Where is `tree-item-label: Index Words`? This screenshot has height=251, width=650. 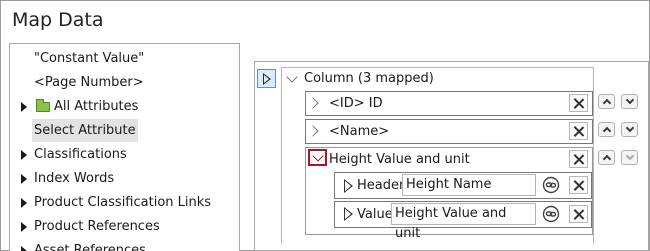
tree-item-label: Index Words is located at coordinates (74, 178).